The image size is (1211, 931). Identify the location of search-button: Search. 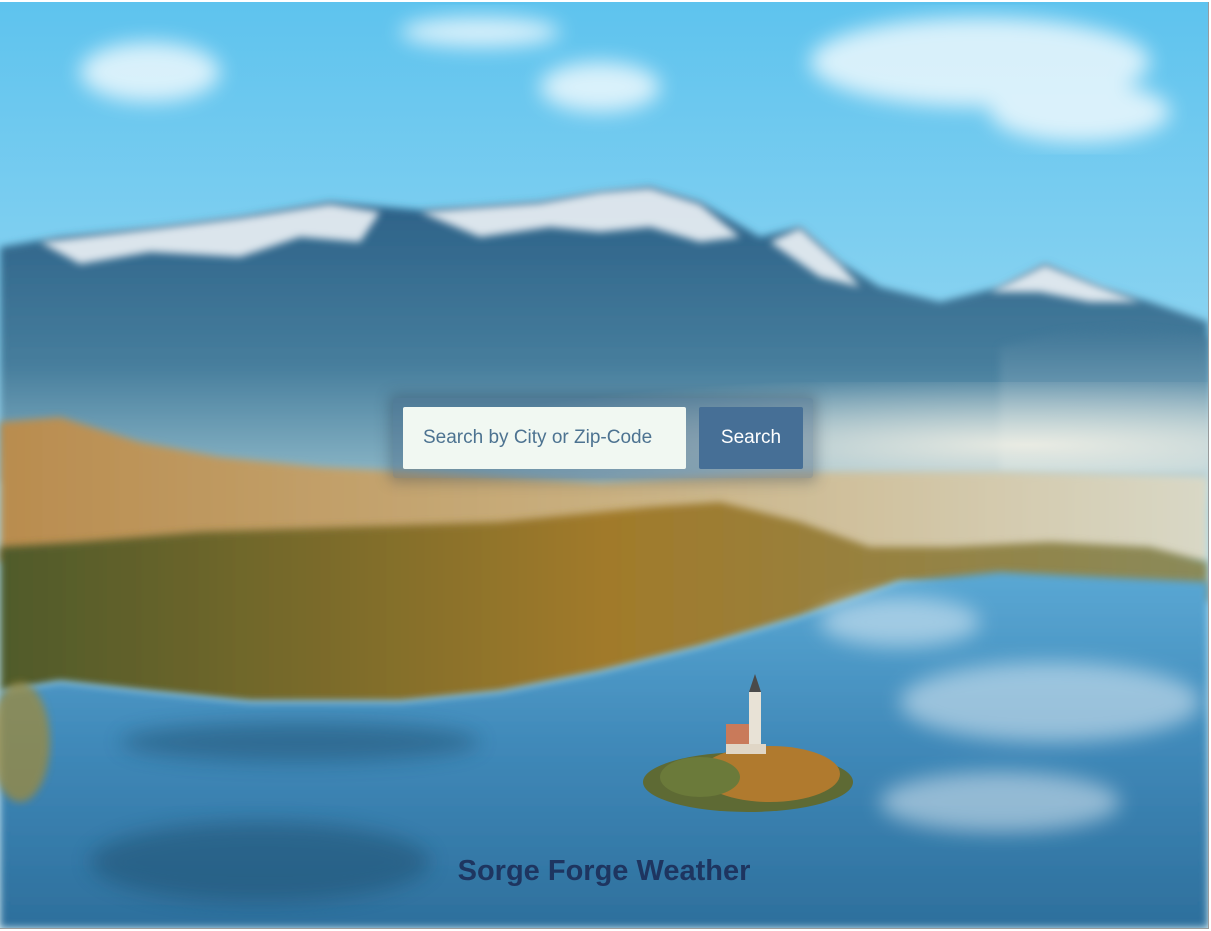
(751, 438).